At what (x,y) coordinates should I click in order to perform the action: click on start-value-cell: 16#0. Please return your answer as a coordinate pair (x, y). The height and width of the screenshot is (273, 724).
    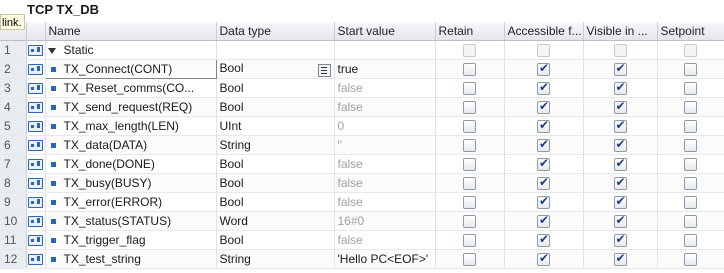
    Looking at the image, I should click on (385, 221).